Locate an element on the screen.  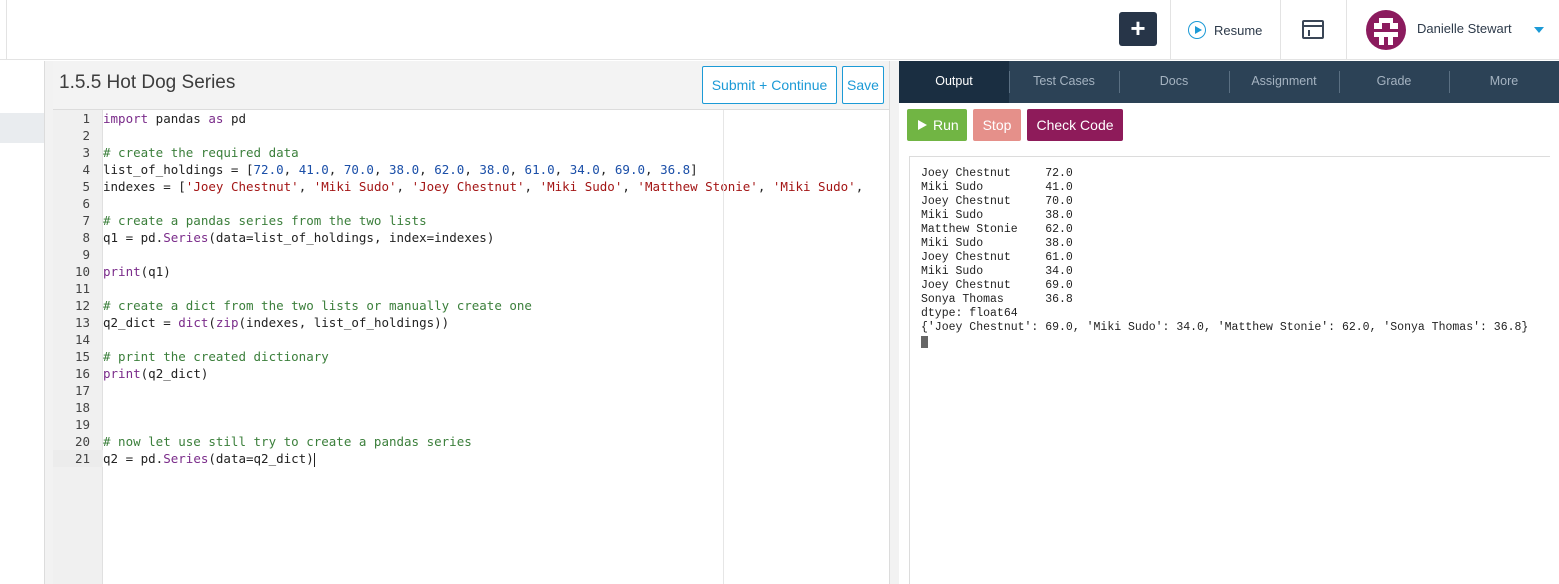
line-number: 13 is located at coordinates (82, 322).